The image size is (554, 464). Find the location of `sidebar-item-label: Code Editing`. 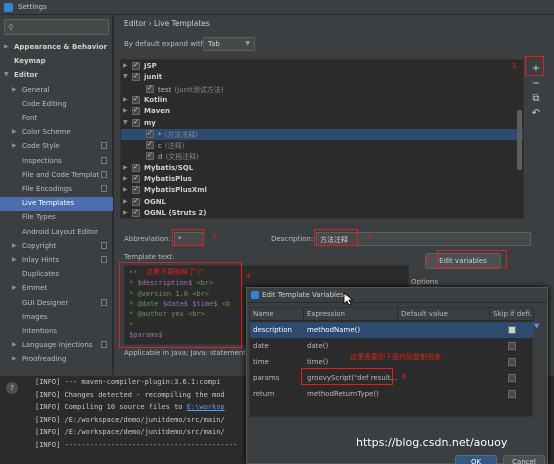

sidebar-item-label: Code Editing is located at coordinates (44, 103).